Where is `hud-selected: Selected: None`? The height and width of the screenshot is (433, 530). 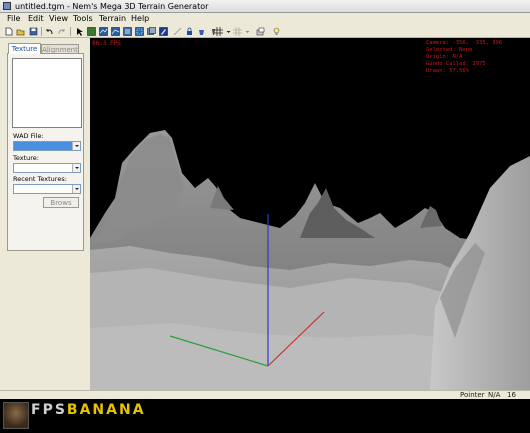 hud-selected: Selected: None is located at coordinates (449, 50).